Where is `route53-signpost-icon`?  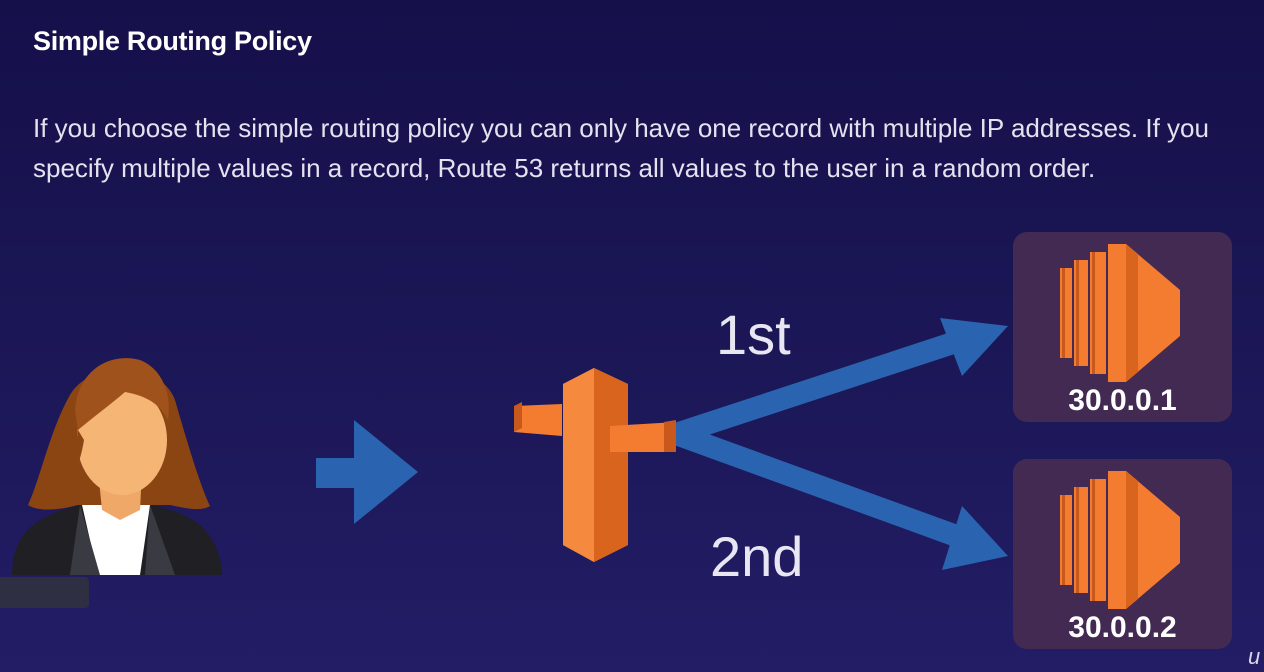 route53-signpost-icon is located at coordinates (595, 465).